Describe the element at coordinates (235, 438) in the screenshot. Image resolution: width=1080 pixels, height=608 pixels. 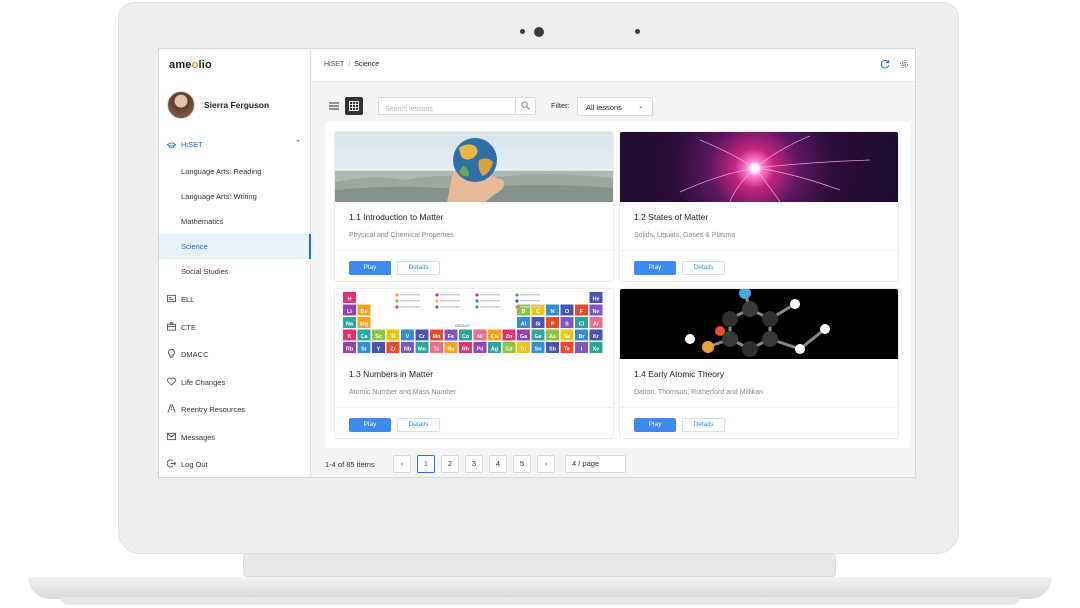
I see `sidebar-item-messages: Messages` at that location.